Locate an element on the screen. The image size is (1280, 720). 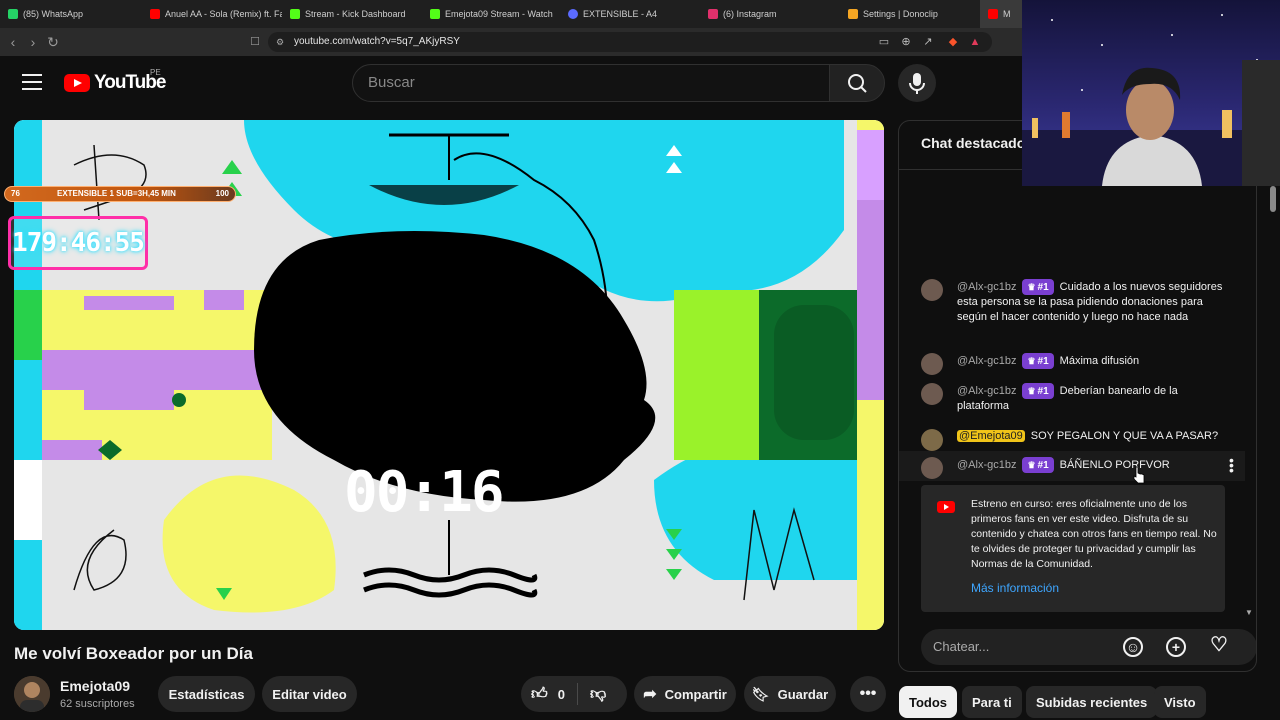
chat-message: @Alx-gc1bz ♛ #1 BÁÑENLO PORFVOR is located at coordinates (1076, 468).